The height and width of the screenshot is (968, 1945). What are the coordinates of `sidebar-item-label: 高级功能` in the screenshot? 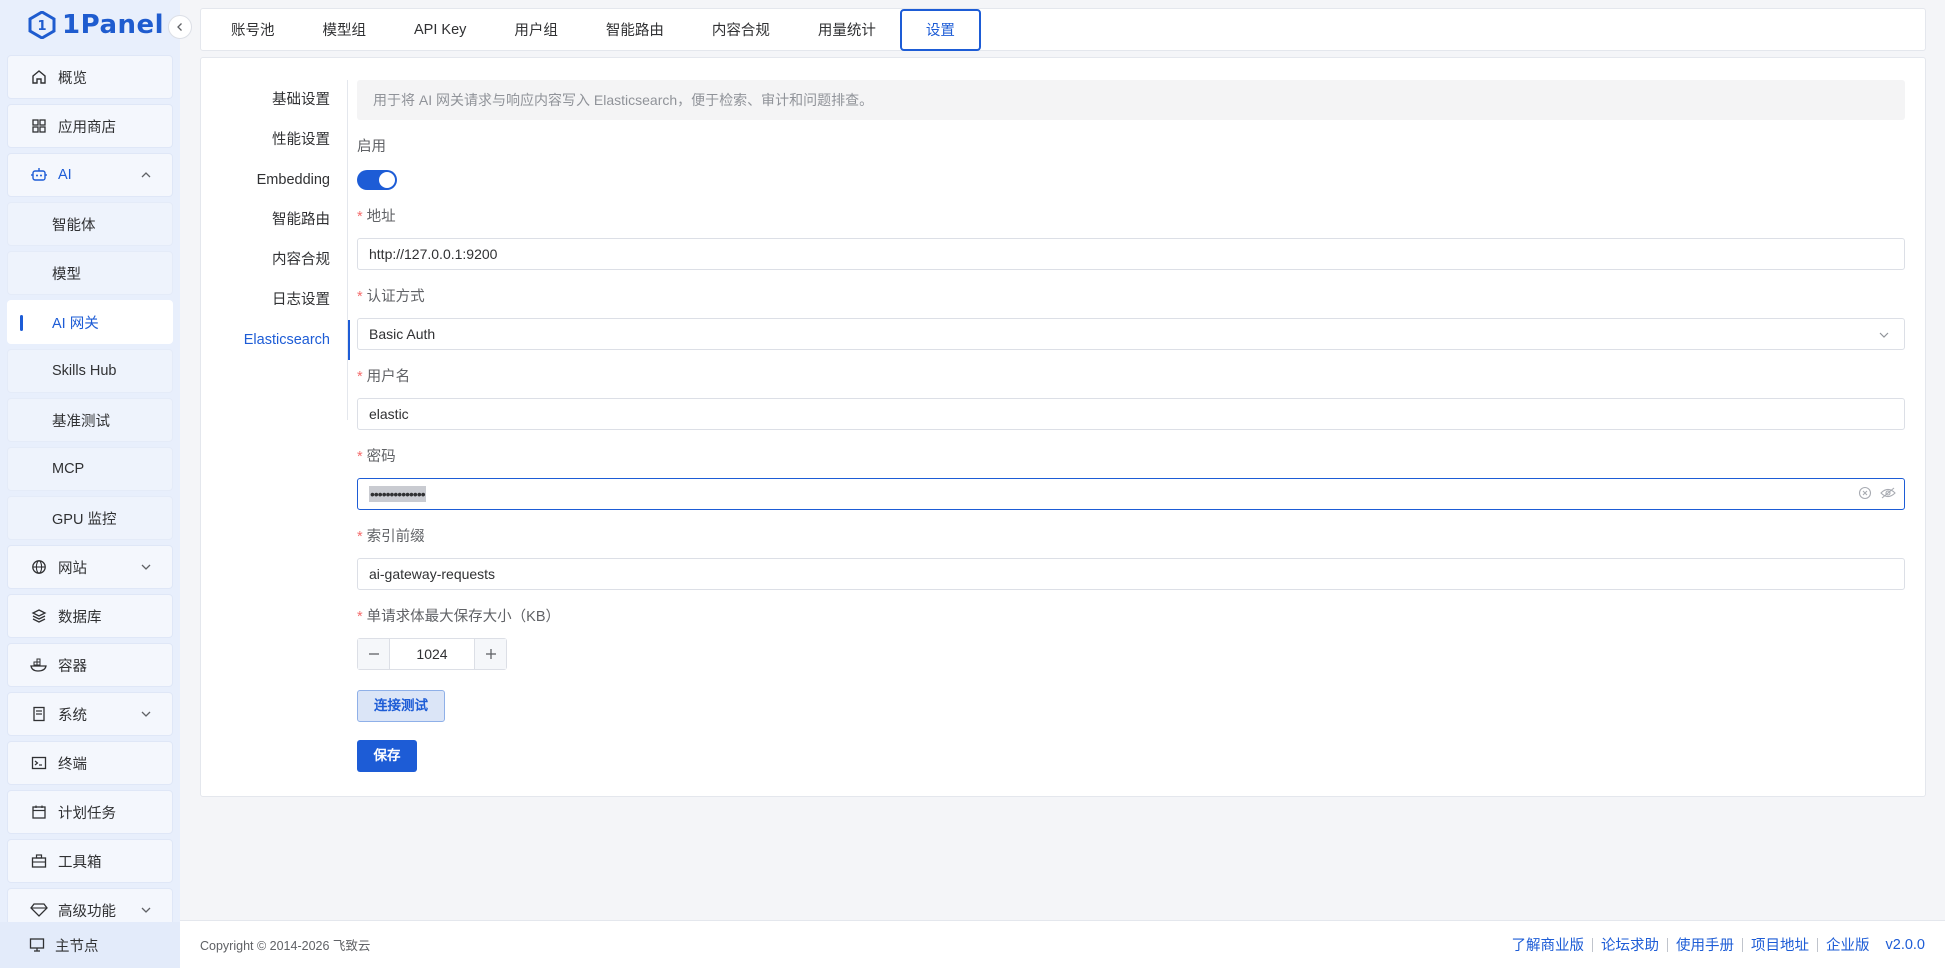 It's located at (87, 911).